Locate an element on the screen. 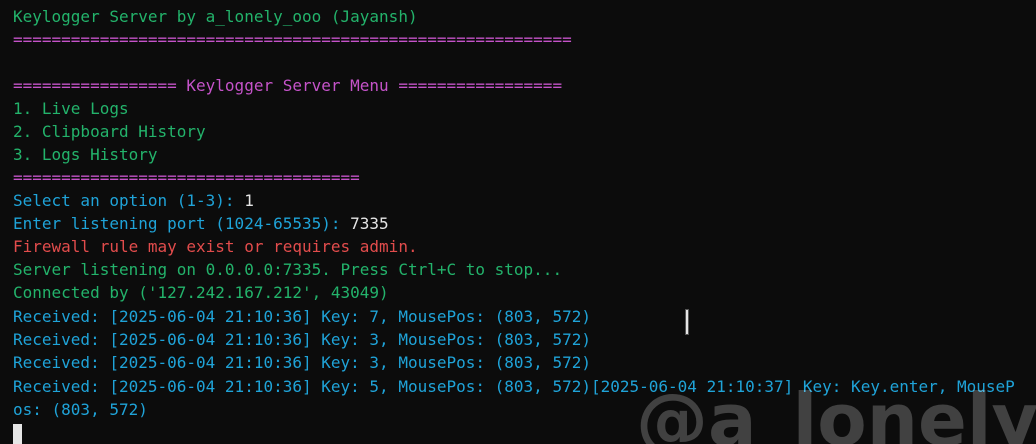 The width and height of the screenshot is (1036, 444). select-option-label: Select an option (1-3): is located at coordinates (129, 200).